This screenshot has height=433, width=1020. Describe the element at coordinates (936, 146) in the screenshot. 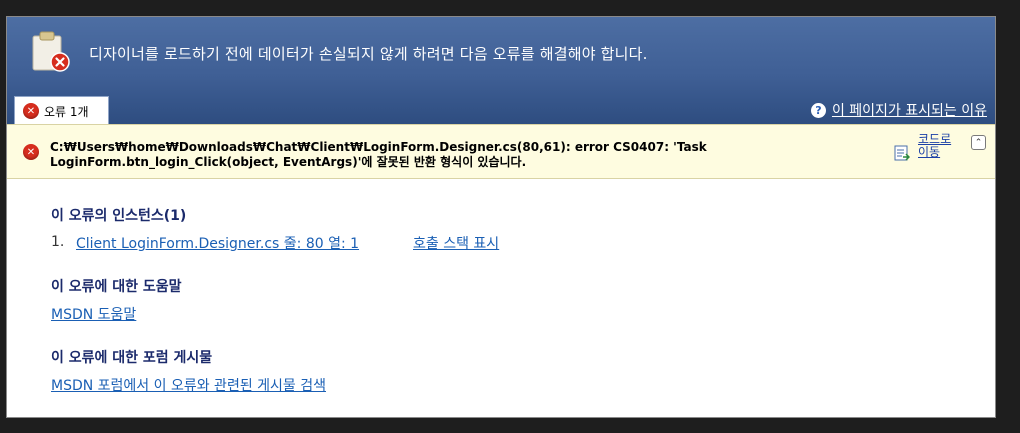

I see `go-to-code-link: 코드로 이동` at that location.